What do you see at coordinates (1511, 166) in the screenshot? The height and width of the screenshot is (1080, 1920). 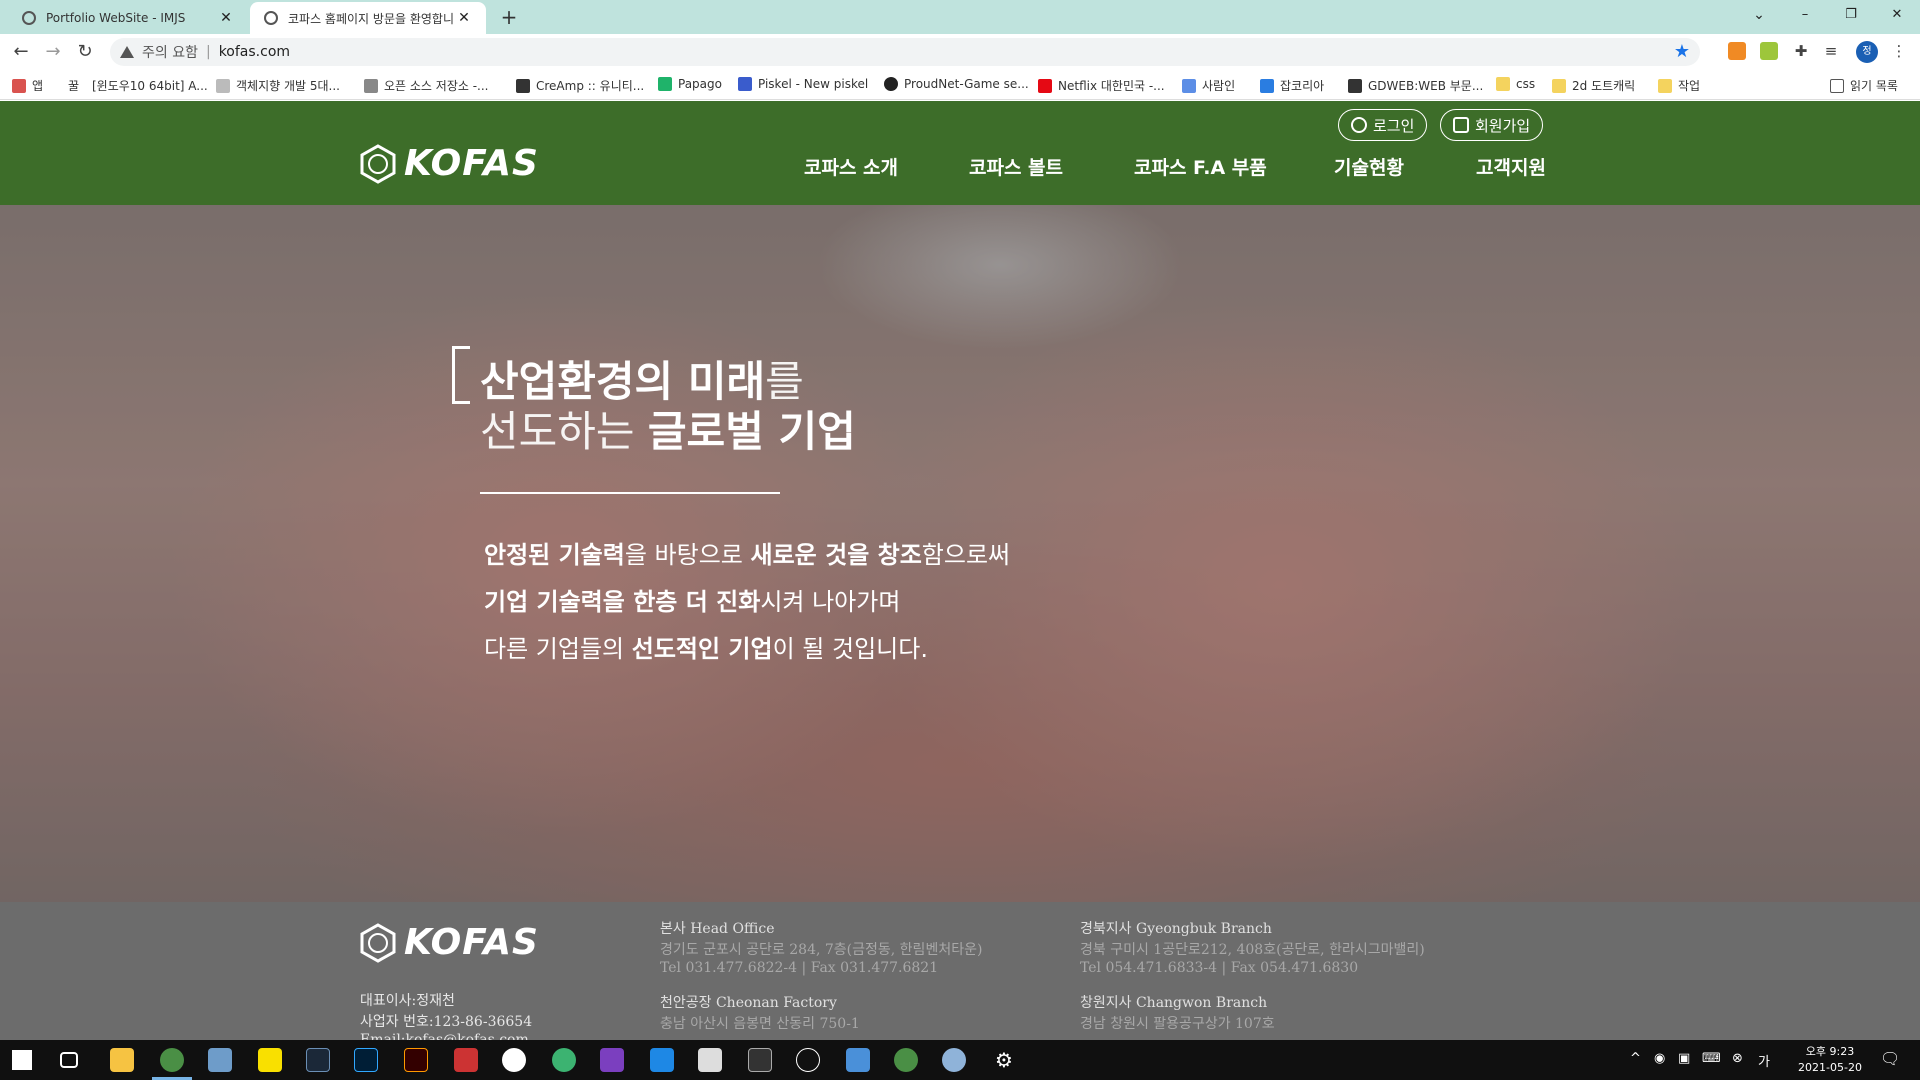 I see `nav-support: 고객지원` at bounding box center [1511, 166].